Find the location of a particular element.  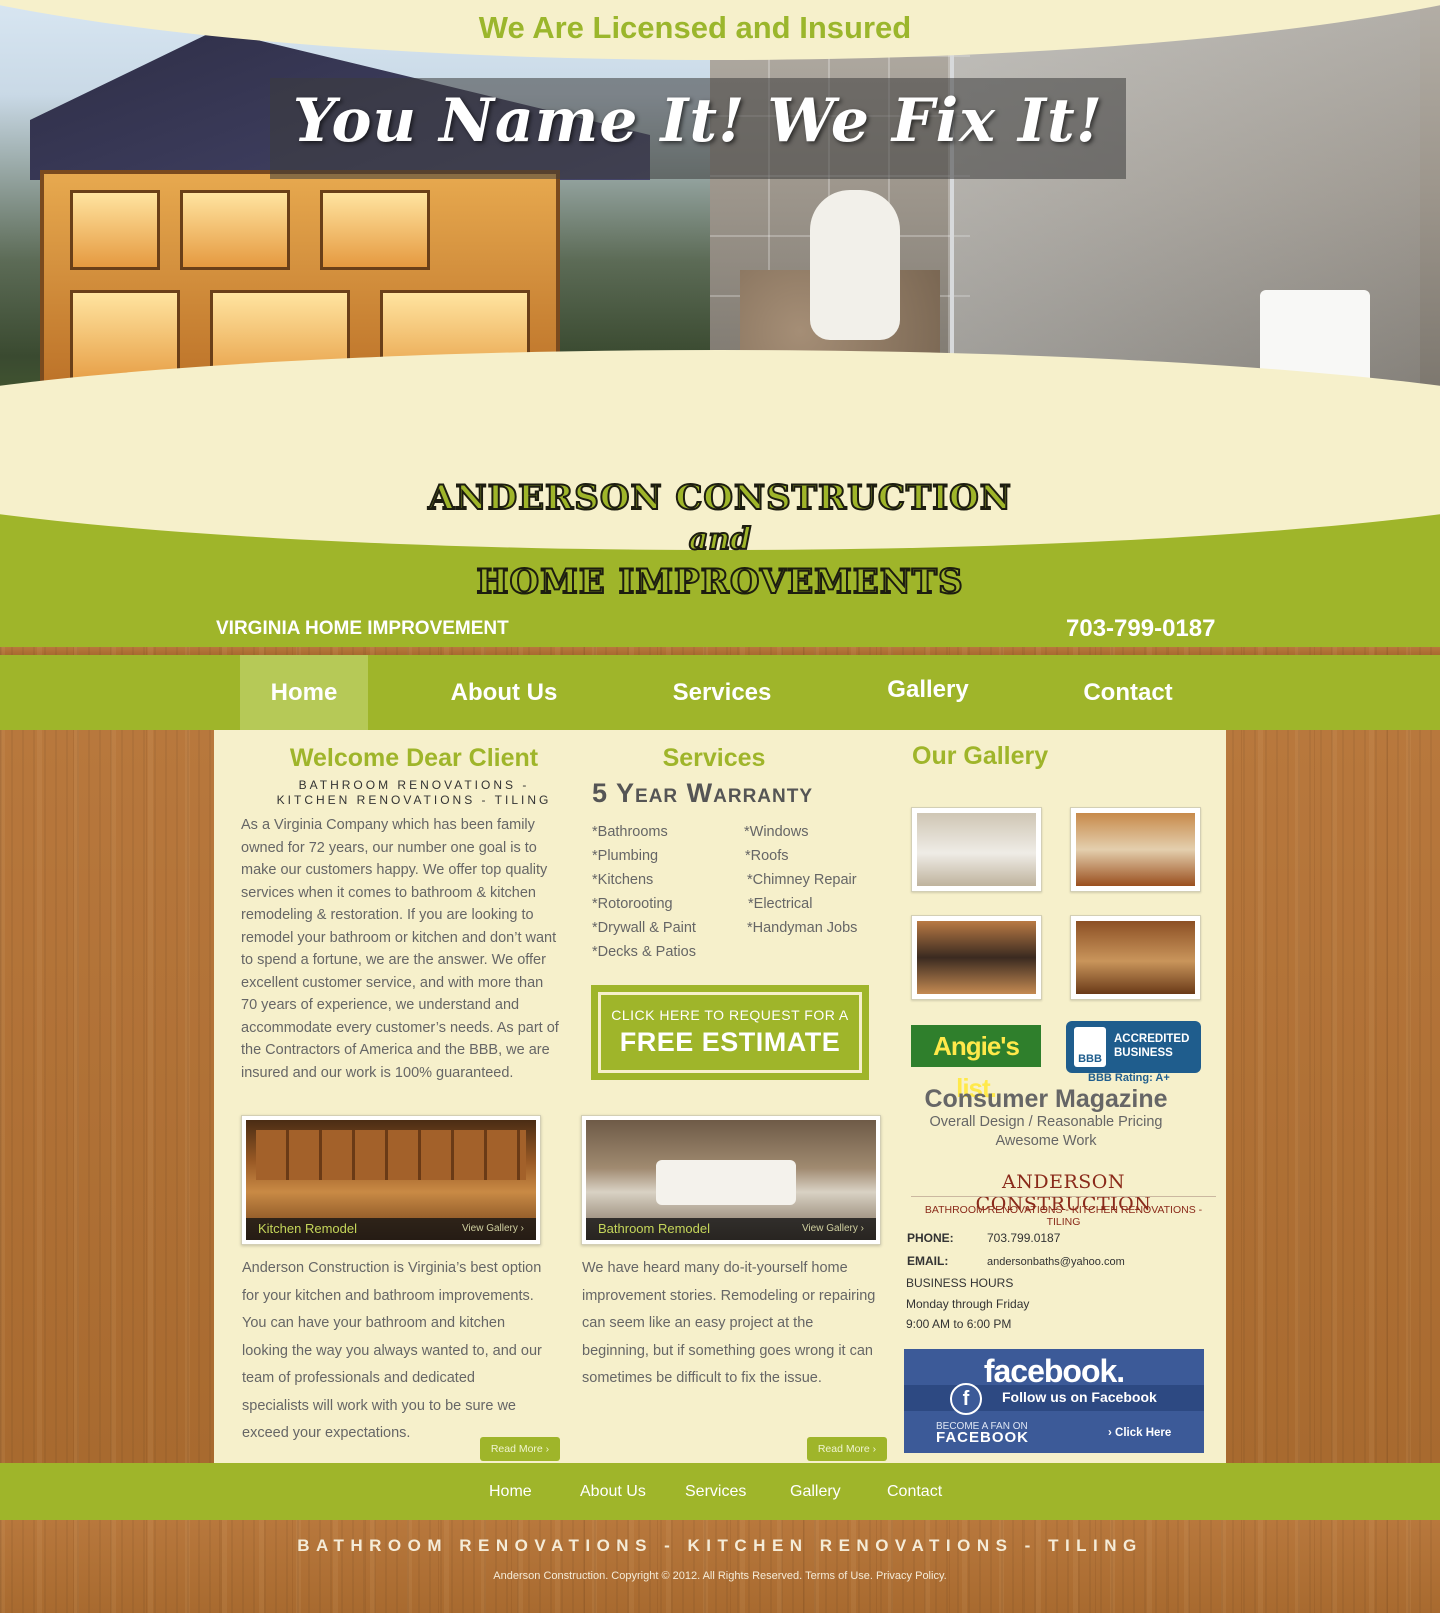

gallery-thumb-kitchen-cabinets is located at coordinates (1135, 957).